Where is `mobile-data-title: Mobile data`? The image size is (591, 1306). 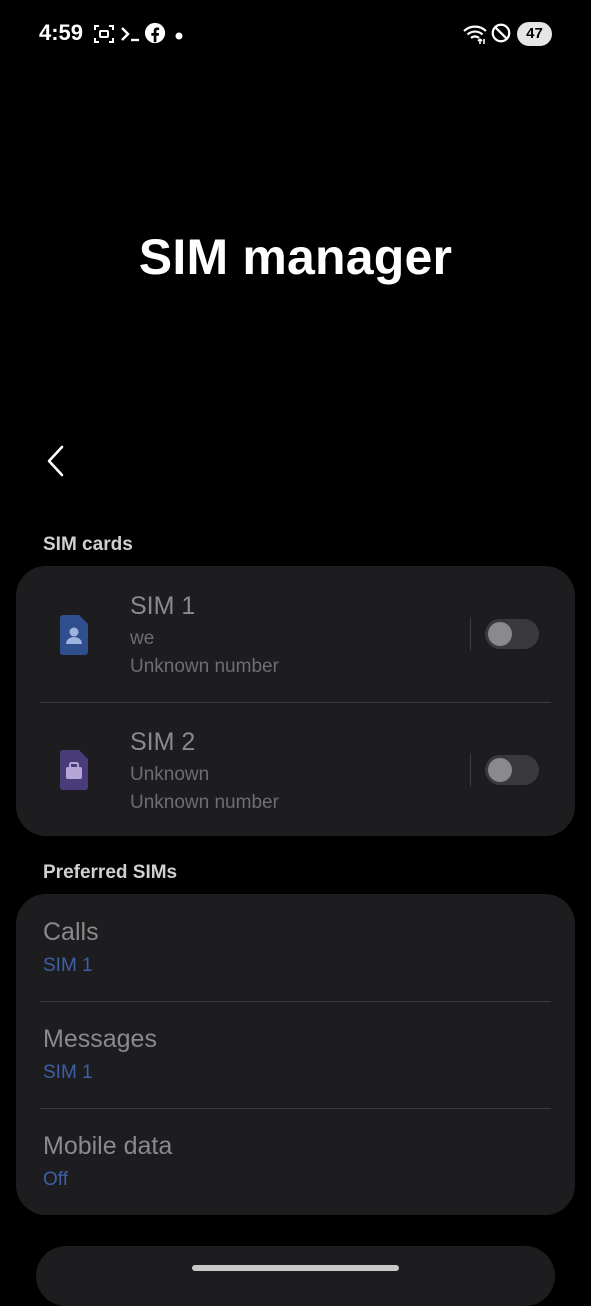
mobile-data-title: Mobile data is located at coordinates (108, 1146).